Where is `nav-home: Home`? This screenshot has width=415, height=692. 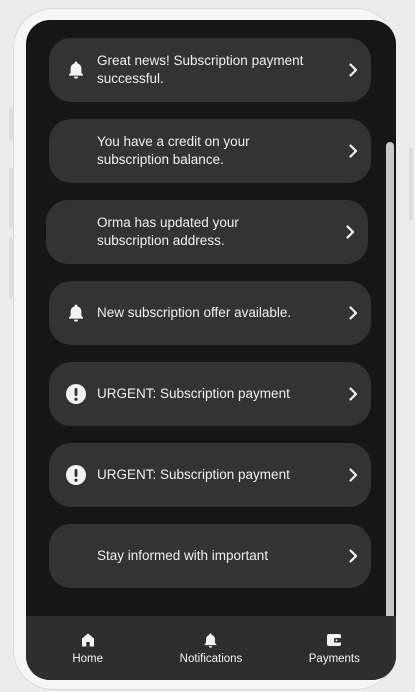
nav-home: Home is located at coordinates (87, 648).